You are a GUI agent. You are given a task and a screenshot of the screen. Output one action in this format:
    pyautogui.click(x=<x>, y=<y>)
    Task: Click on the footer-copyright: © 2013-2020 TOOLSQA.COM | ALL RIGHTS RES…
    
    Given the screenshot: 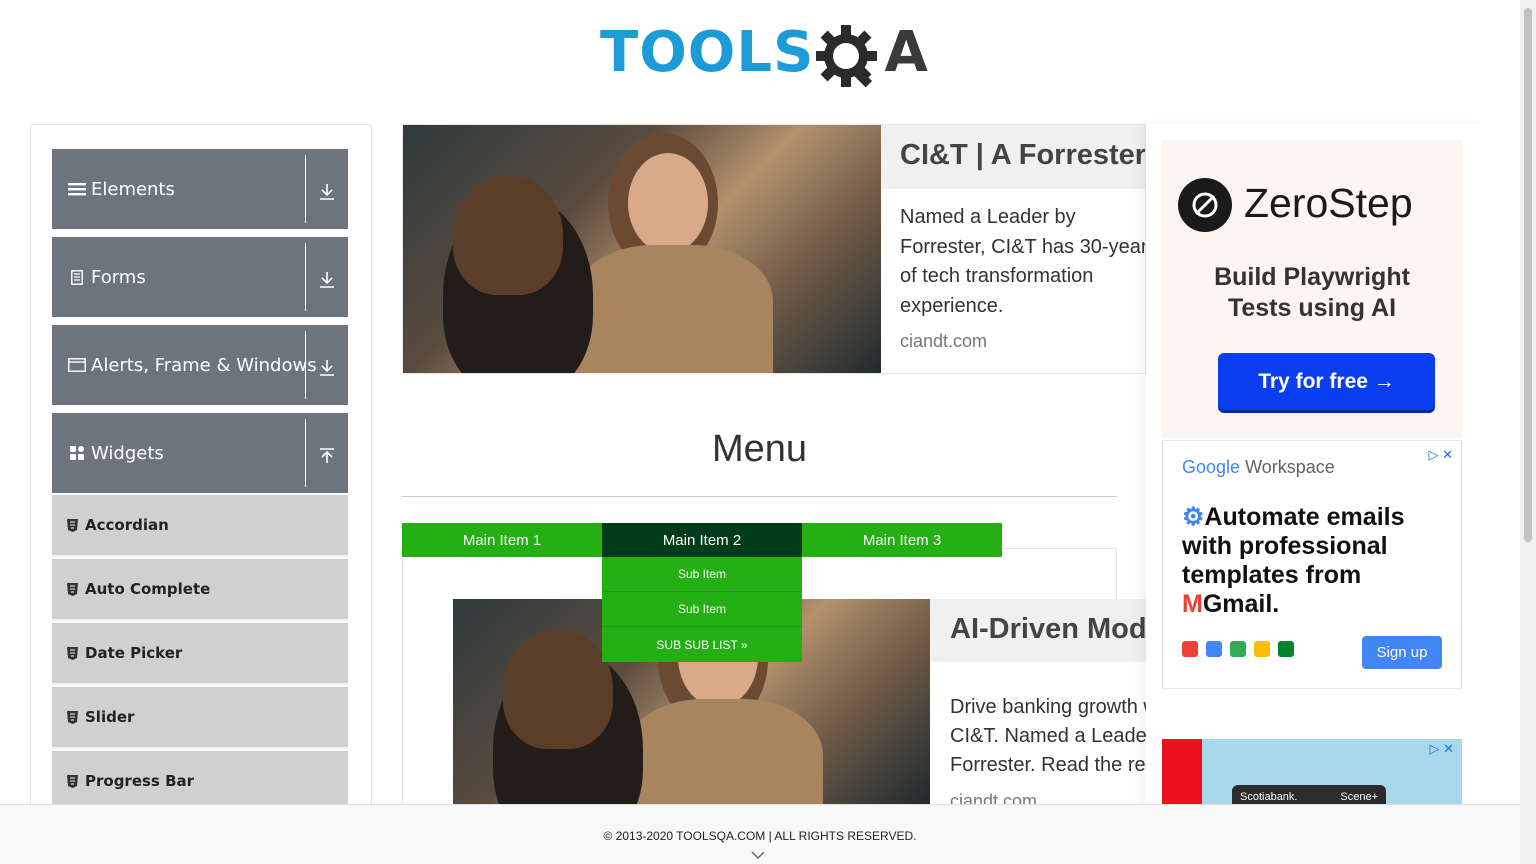 What is the action you would take?
    pyautogui.click(x=760, y=836)
    